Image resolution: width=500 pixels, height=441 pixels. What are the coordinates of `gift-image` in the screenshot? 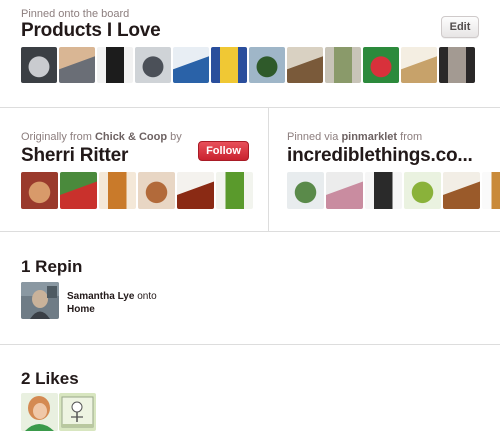 It's located at (381, 65).